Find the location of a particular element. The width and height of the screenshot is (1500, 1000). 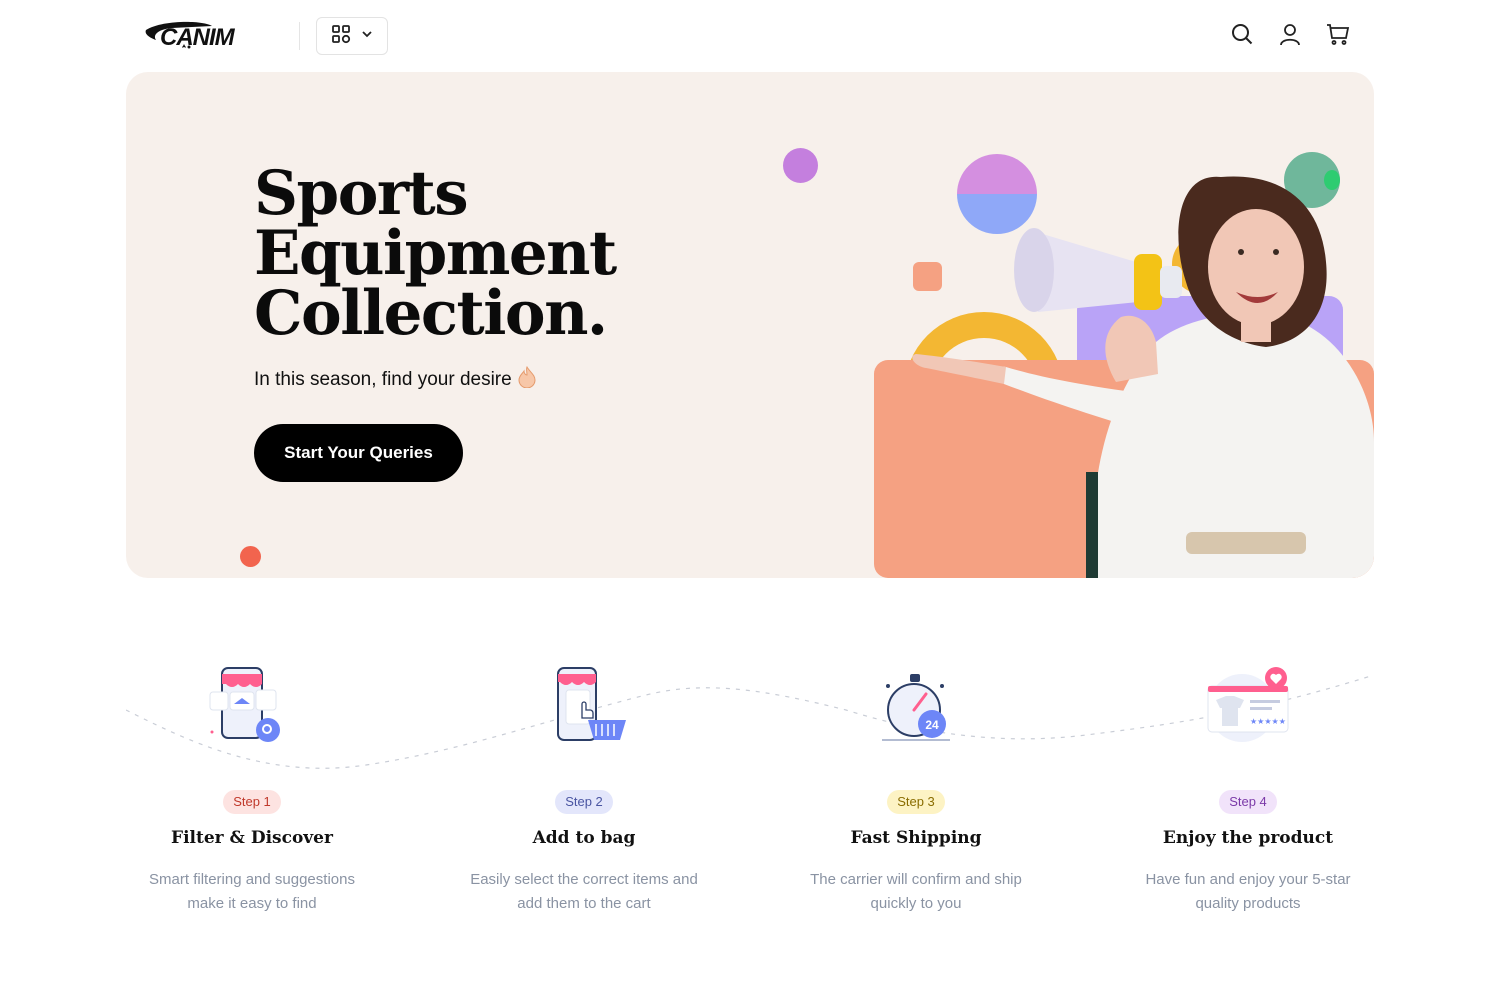

product-review-icon: ★★★★★ is located at coordinates (1248, 705).